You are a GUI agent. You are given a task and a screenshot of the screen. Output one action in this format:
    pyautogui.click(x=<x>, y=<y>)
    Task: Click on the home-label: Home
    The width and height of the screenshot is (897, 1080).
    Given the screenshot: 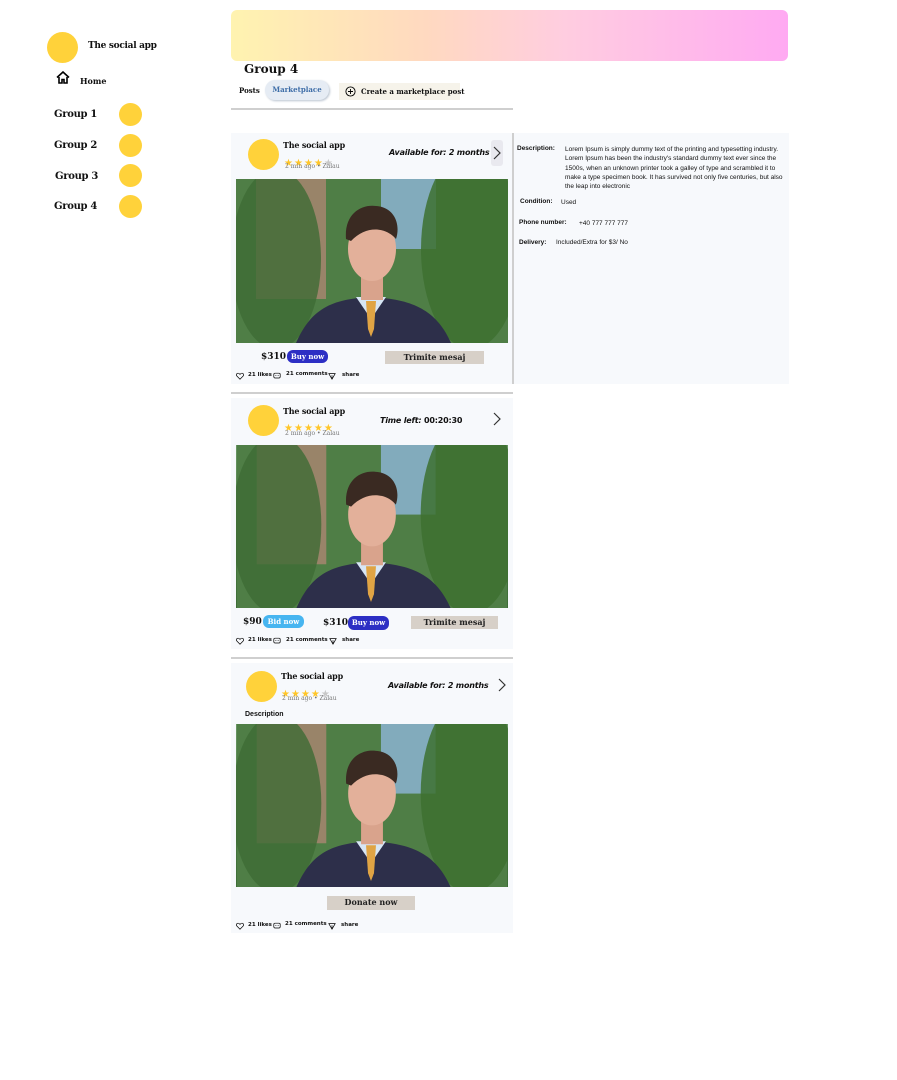 What is the action you would take?
    pyautogui.click(x=93, y=81)
    